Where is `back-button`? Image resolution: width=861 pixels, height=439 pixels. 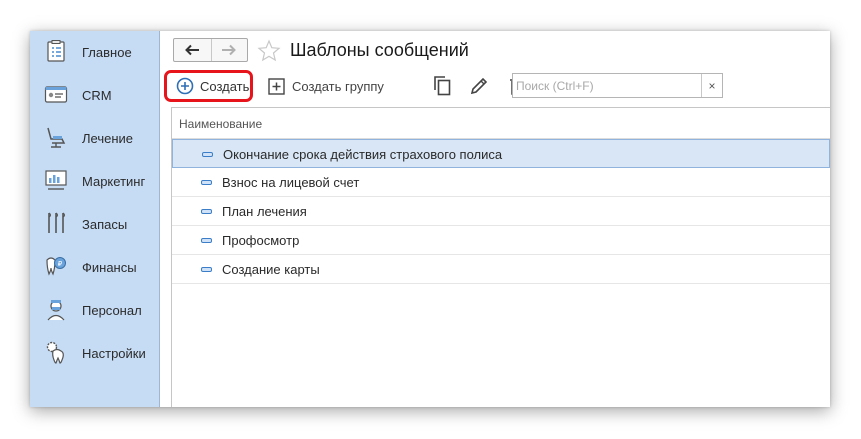
back-button is located at coordinates (192, 50).